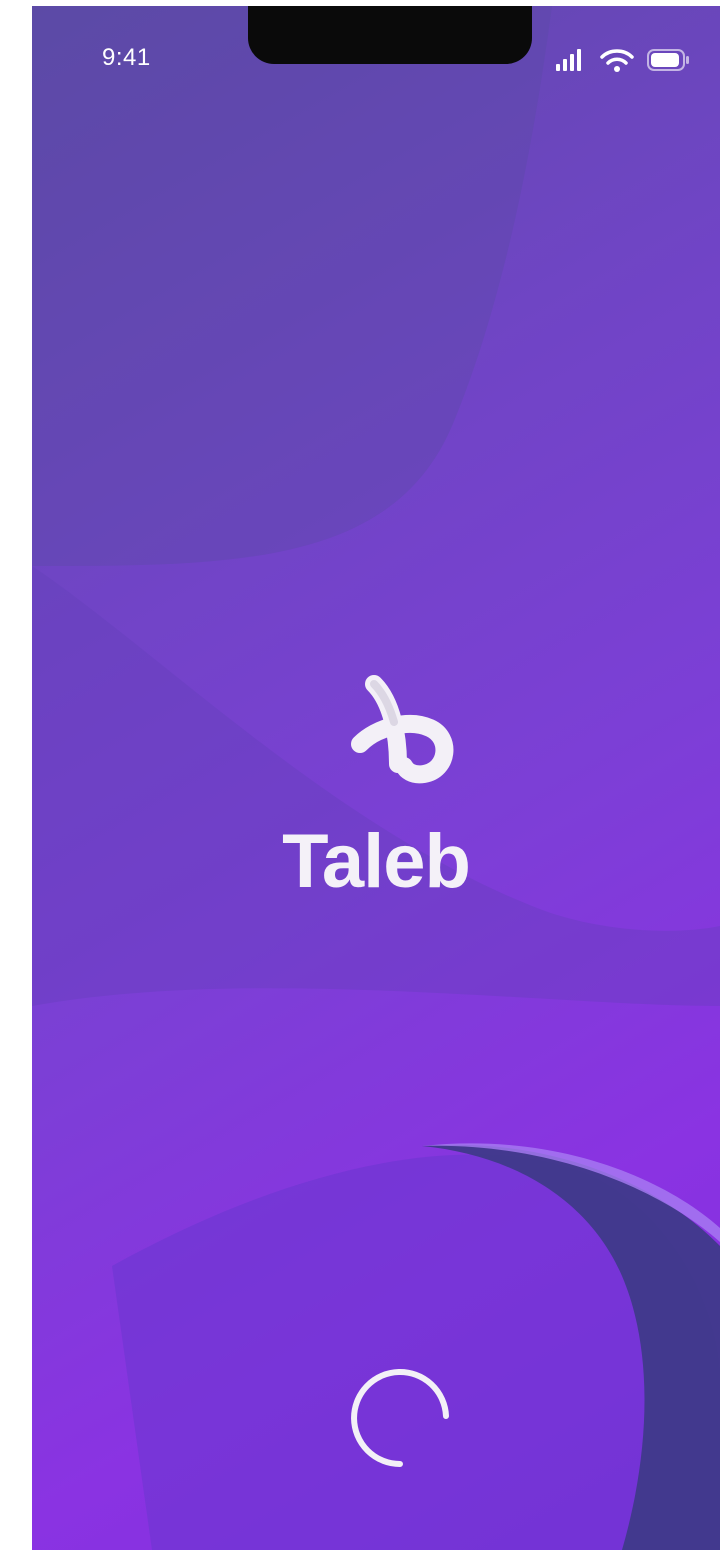  Describe the element at coordinates (617, 60) in the screenshot. I see `wifi-icon` at that location.